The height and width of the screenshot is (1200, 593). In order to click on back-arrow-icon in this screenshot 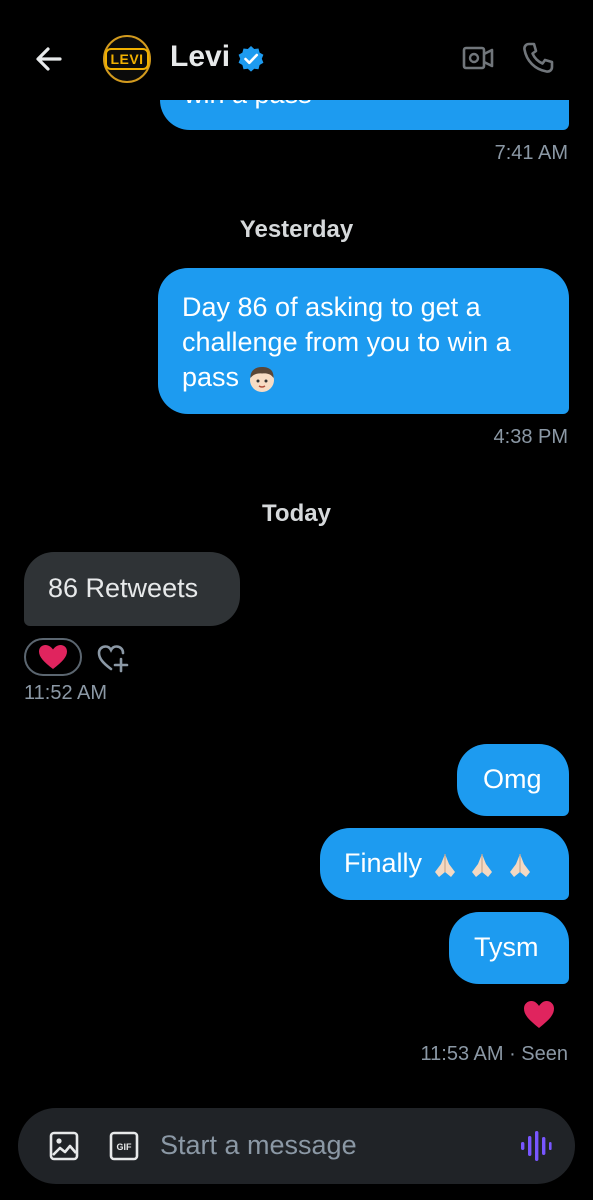, I will do `click(49, 59)`.